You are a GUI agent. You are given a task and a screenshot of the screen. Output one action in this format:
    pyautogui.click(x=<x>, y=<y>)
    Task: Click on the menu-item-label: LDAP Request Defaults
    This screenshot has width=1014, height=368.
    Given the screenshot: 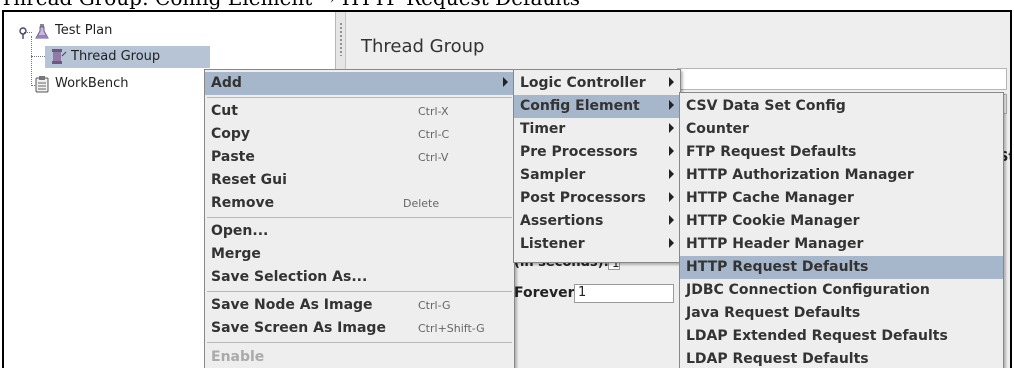 What is the action you would take?
    pyautogui.click(x=777, y=359)
    